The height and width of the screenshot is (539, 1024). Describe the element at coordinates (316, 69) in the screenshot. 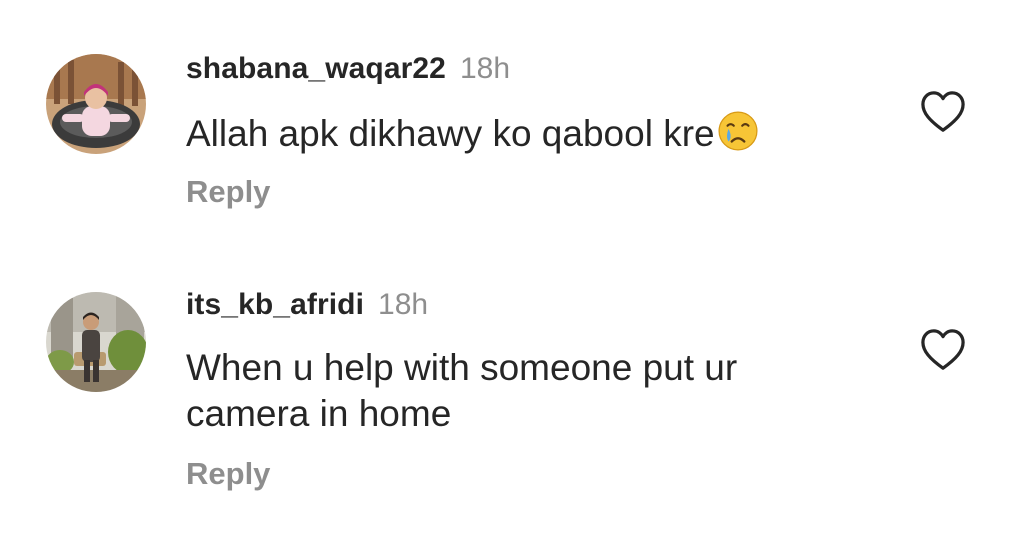

I see `username: shabana_waqar22` at that location.